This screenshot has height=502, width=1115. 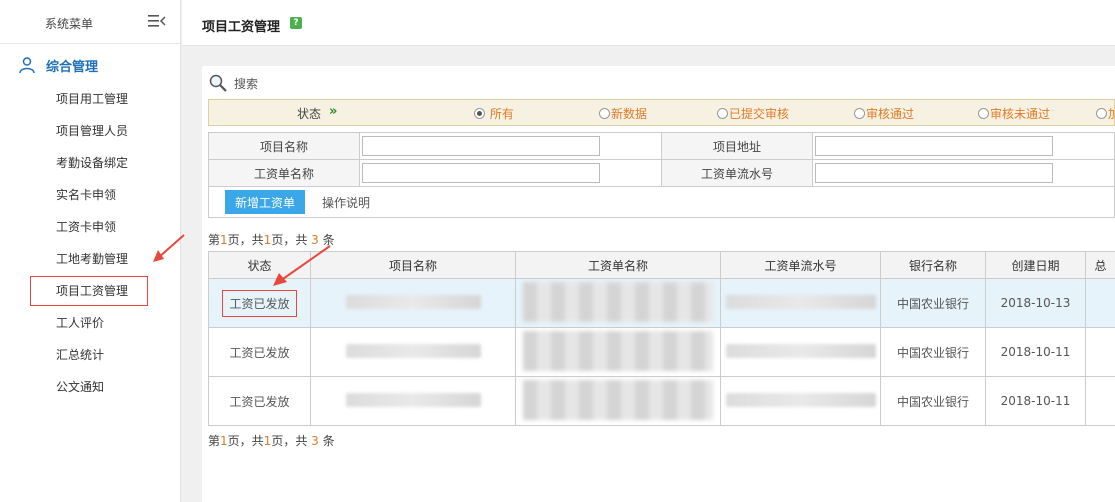 I want to click on sidebar-item-project-labor: 项目用工管理, so click(x=92, y=99).